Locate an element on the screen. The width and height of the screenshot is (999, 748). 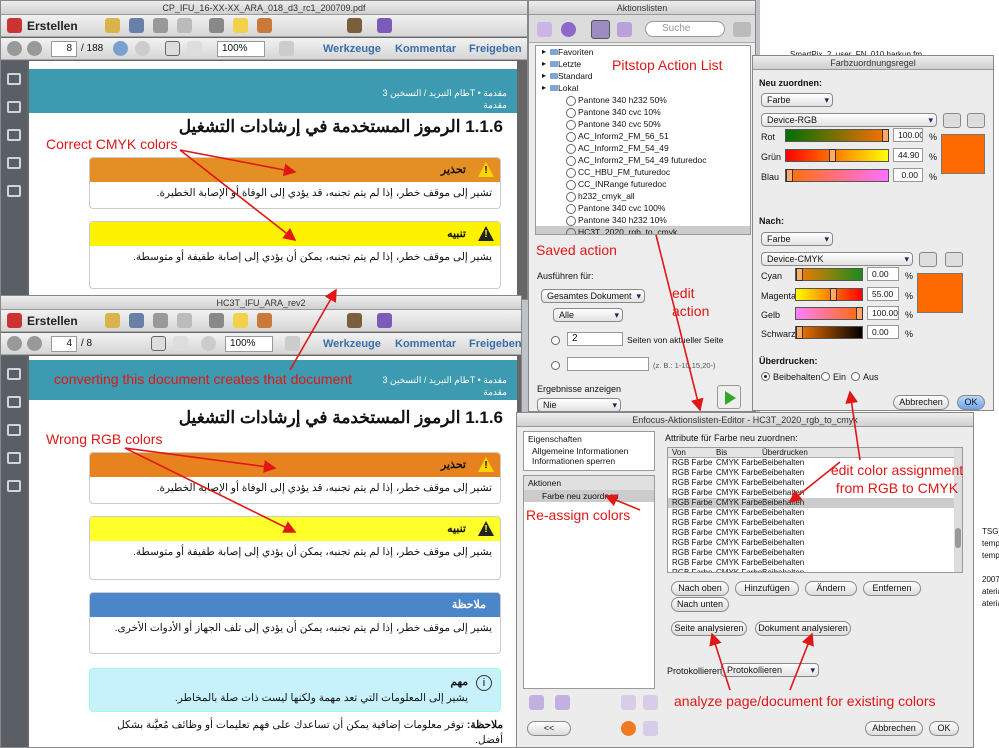
rgb-green-slider is located at coordinates (837, 155).